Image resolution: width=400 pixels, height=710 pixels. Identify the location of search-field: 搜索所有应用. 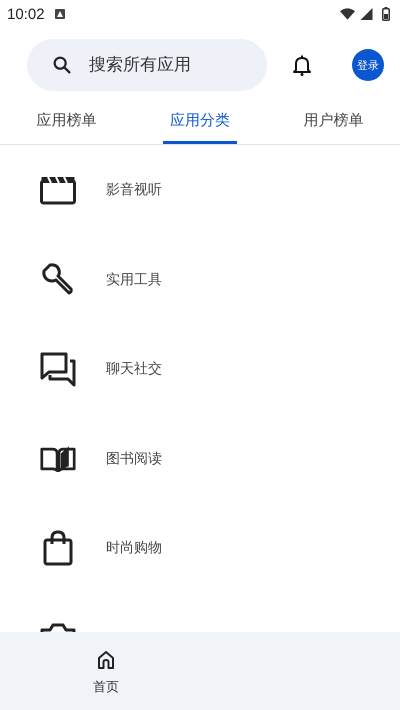
(147, 65).